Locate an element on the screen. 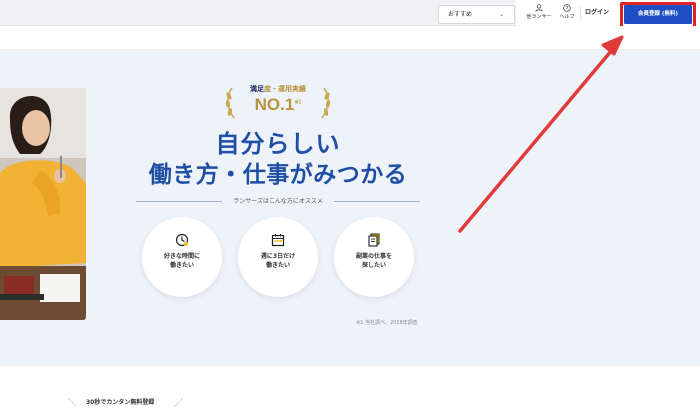  headline-line2: 働き方・仕事がみつかる is located at coordinates (278, 175).